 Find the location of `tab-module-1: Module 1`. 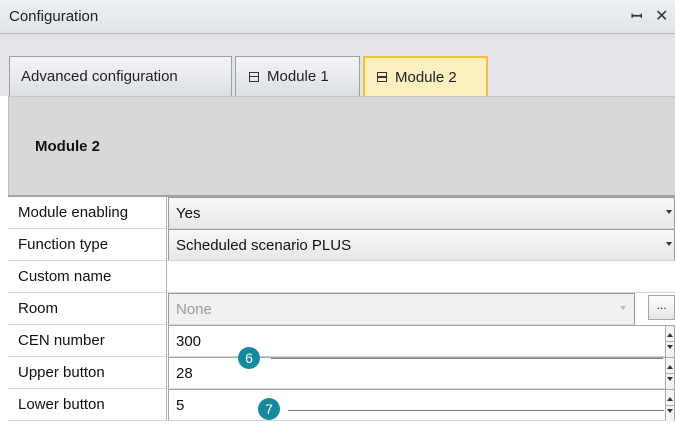

tab-module-1: Module 1 is located at coordinates (297, 76).